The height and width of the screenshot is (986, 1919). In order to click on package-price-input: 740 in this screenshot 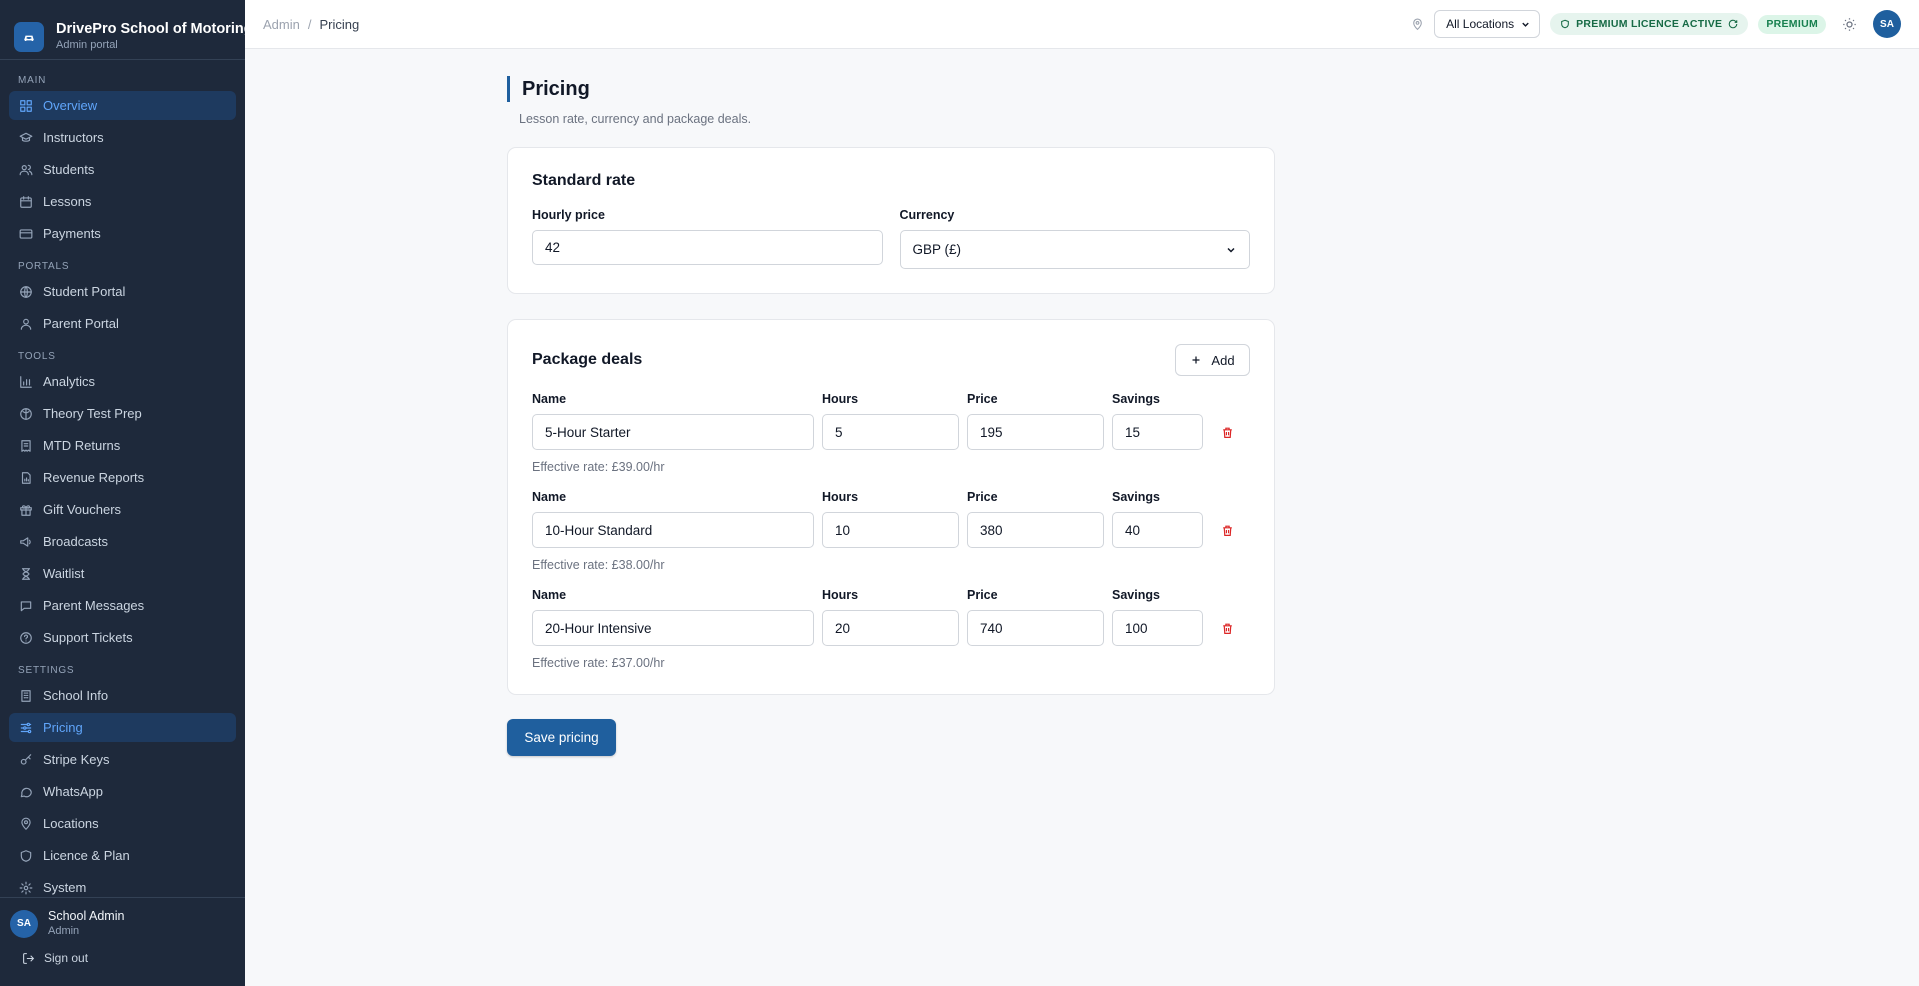, I will do `click(1035, 628)`.